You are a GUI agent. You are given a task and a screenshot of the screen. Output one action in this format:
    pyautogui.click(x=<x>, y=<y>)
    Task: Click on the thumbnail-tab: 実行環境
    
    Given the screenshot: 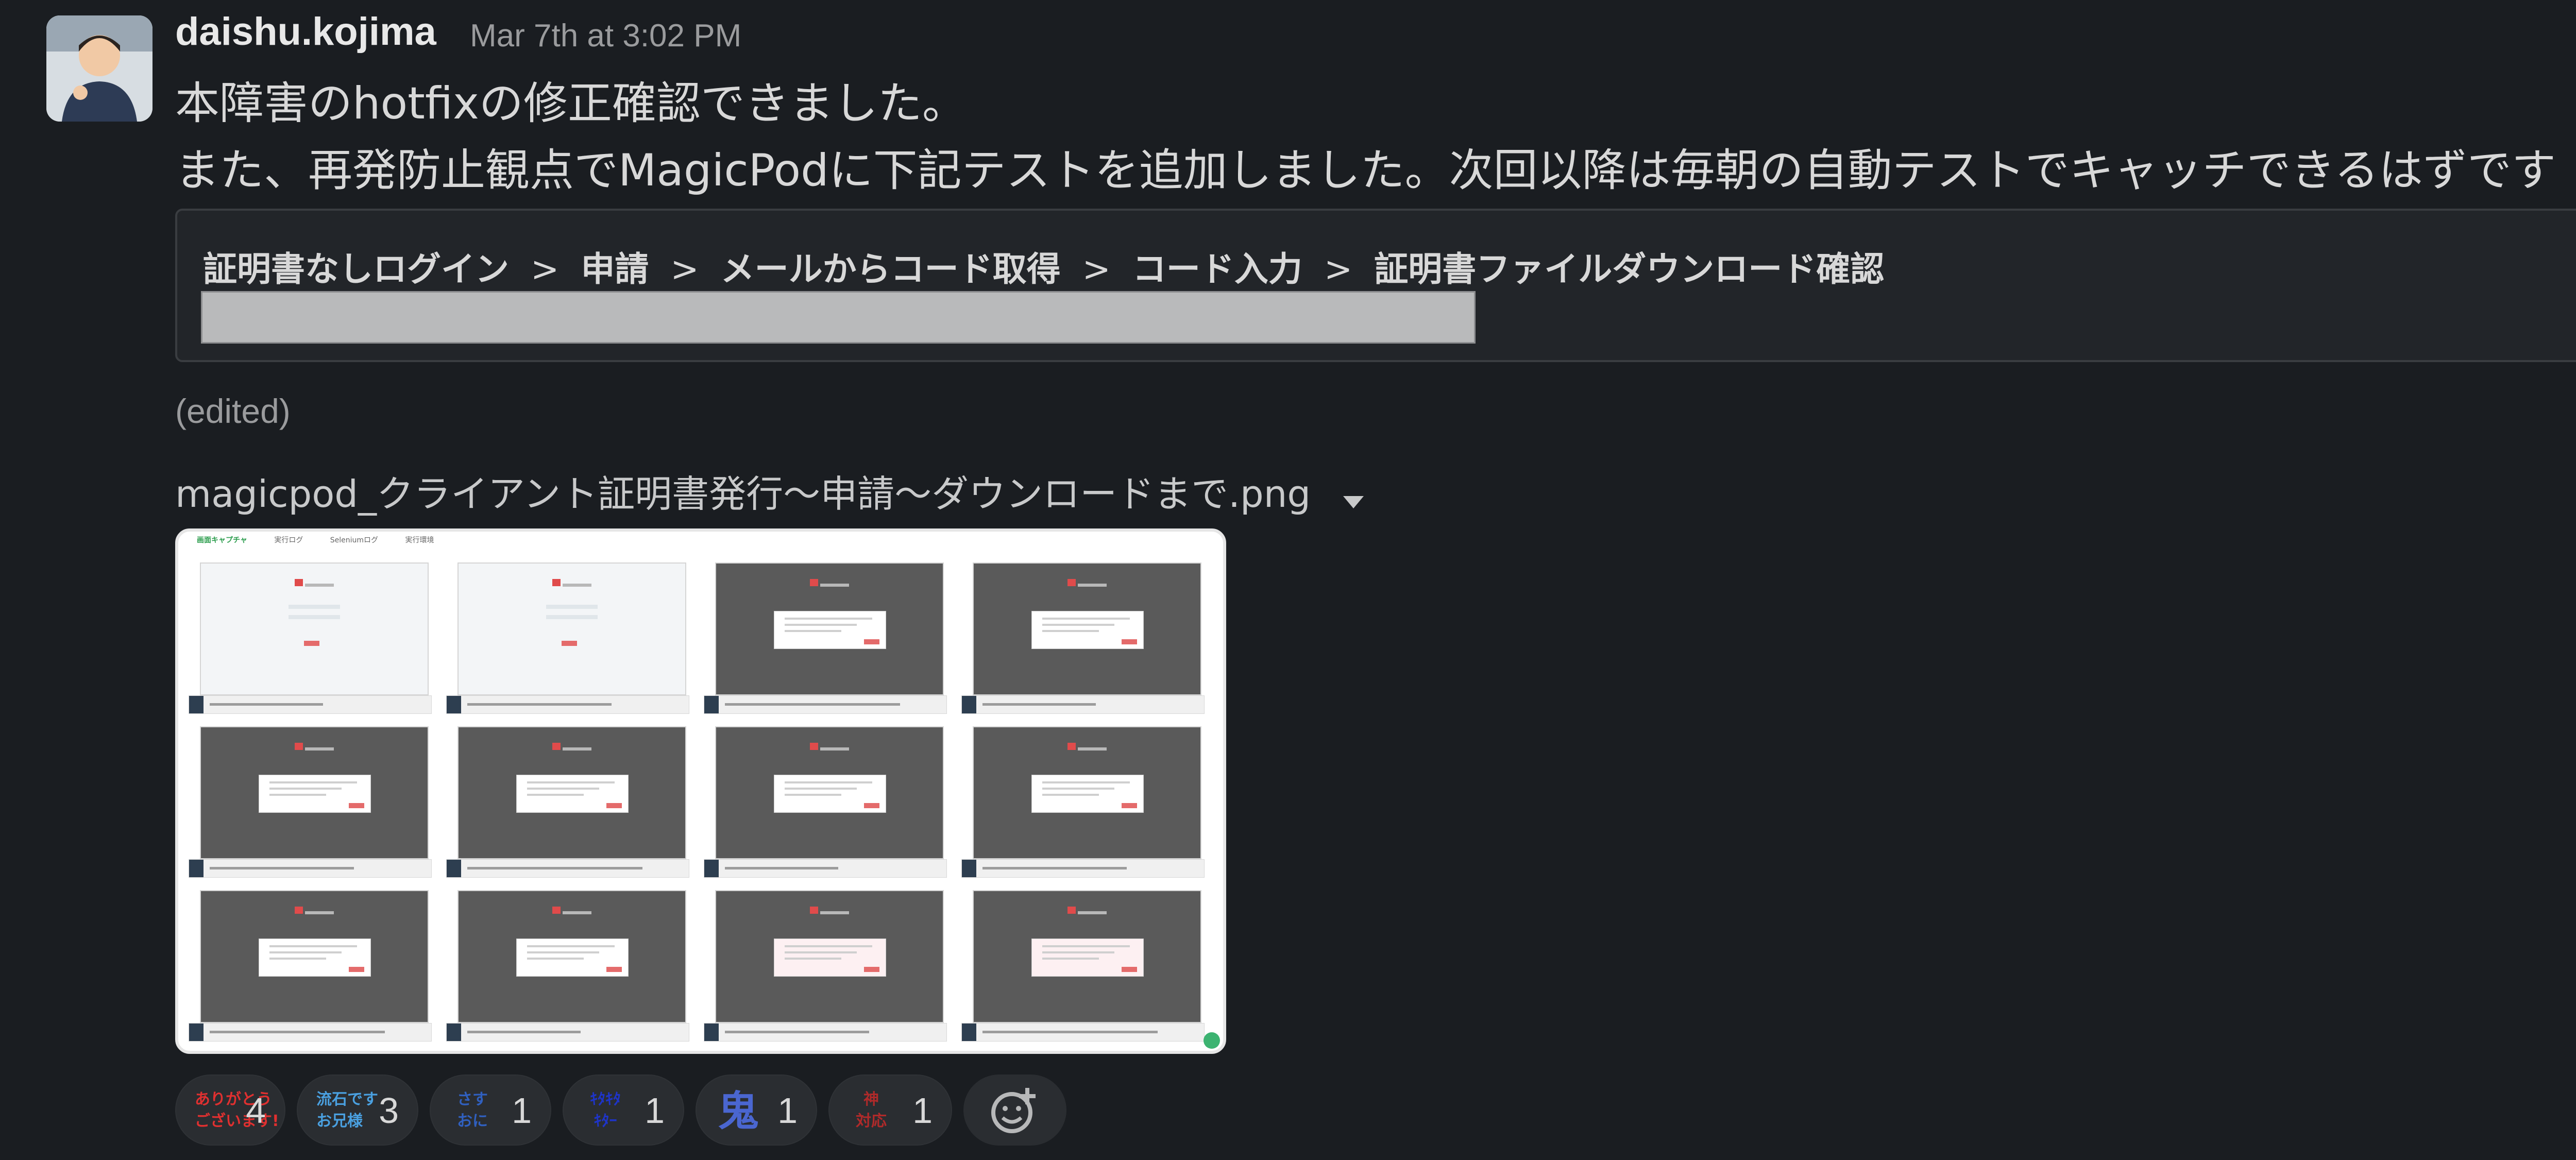 What is the action you would take?
    pyautogui.click(x=419, y=540)
    